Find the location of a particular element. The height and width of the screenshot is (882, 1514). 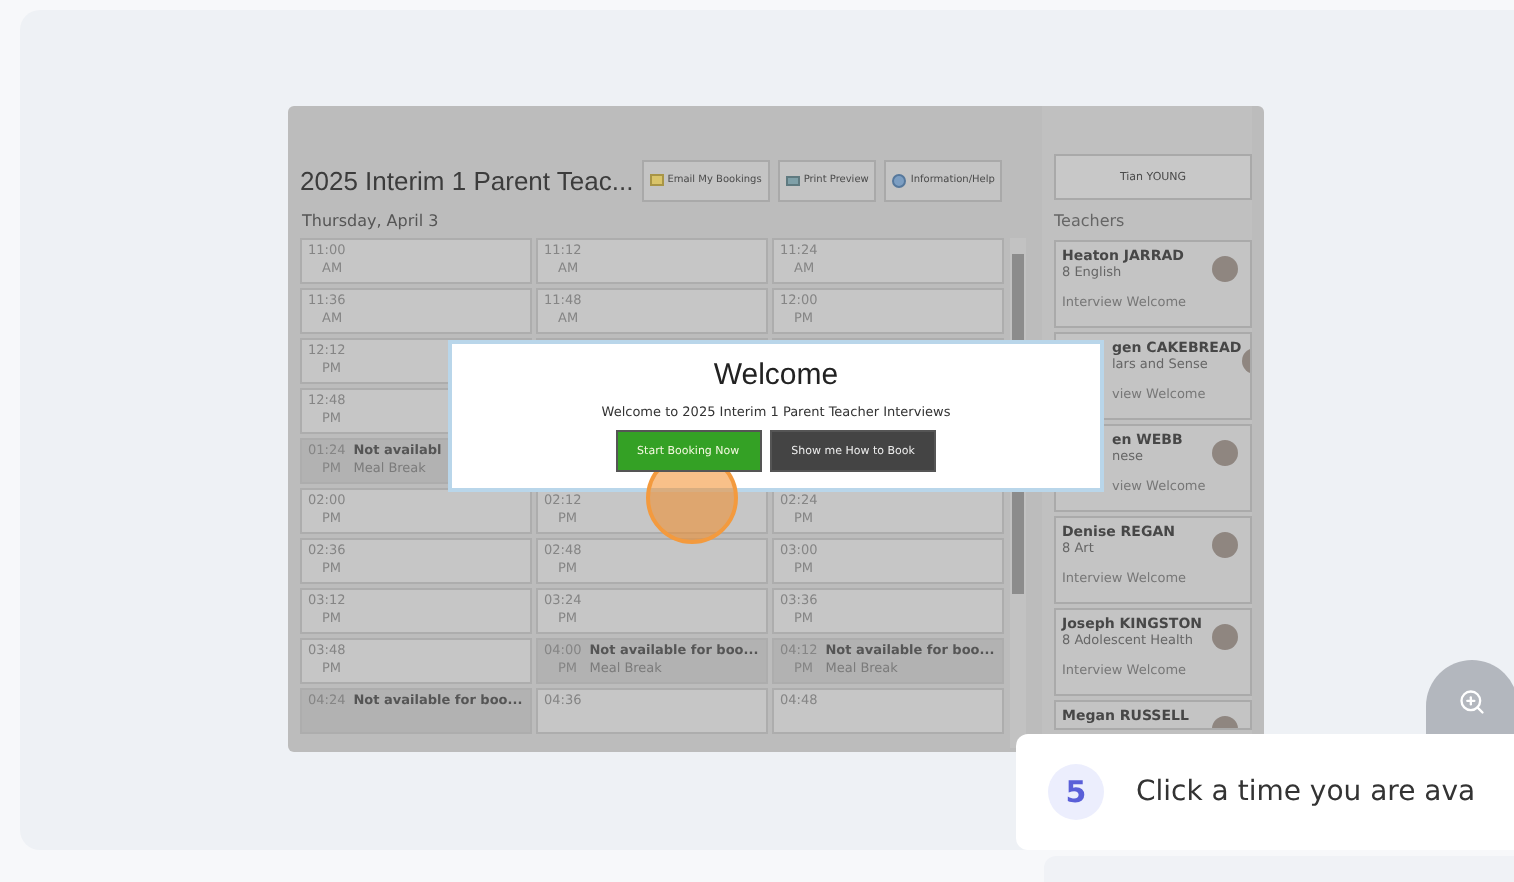

dialog-title: Welcome is located at coordinates (776, 375).